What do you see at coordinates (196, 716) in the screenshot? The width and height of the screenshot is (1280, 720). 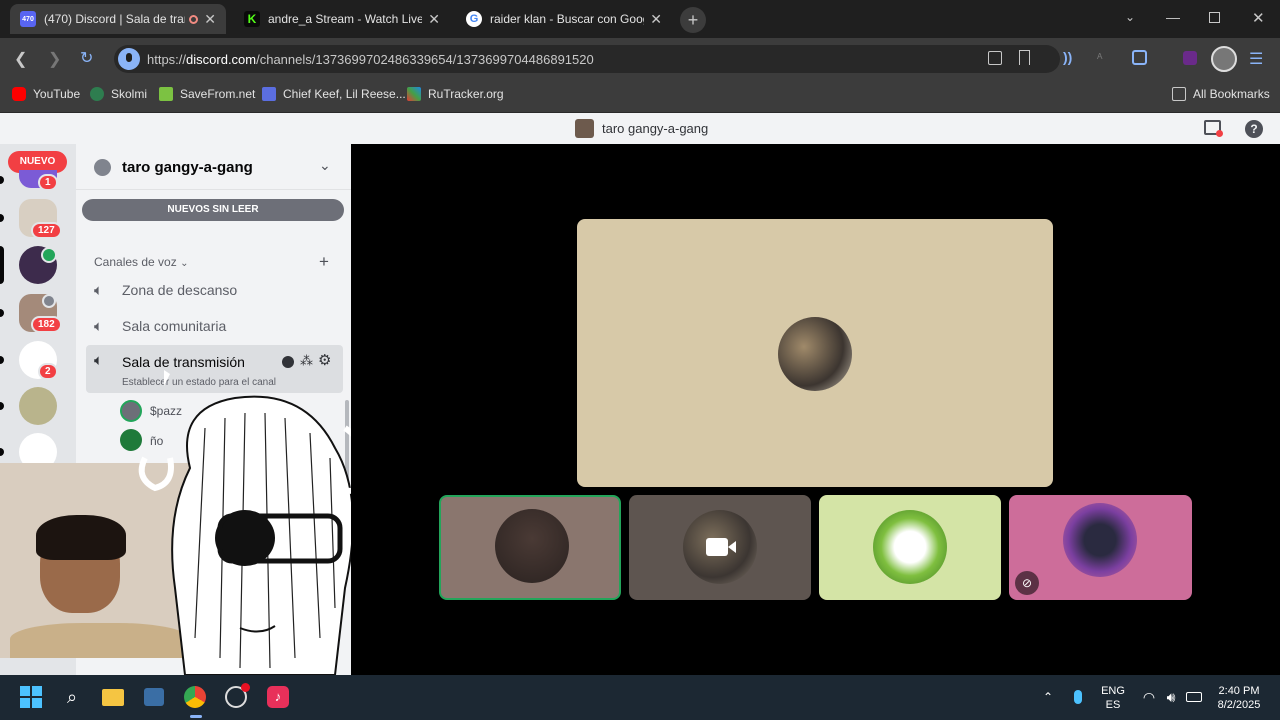 I see `active-app-indicator` at bounding box center [196, 716].